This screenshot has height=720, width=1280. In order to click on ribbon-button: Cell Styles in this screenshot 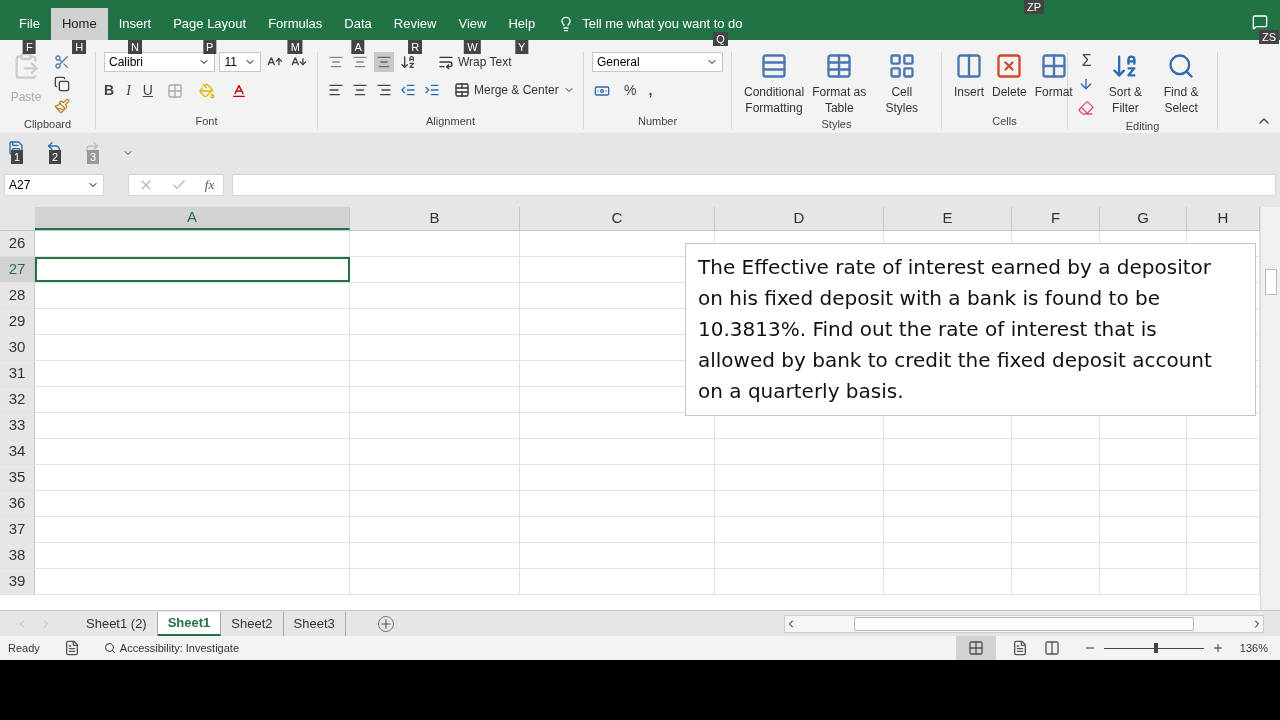, I will do `click(901, 84)`.